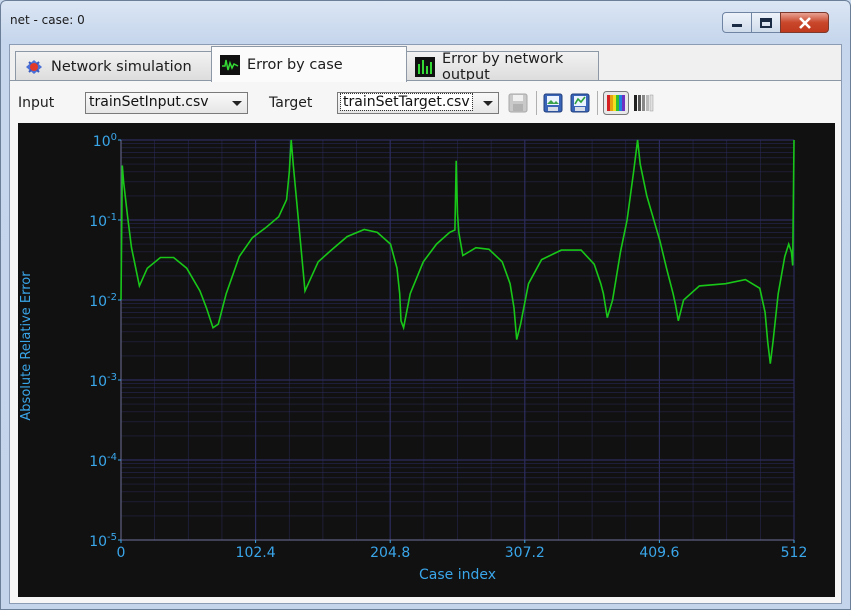 This screenshot has height=610, width=851. I want to click on minimize-button, so click(737, 22).